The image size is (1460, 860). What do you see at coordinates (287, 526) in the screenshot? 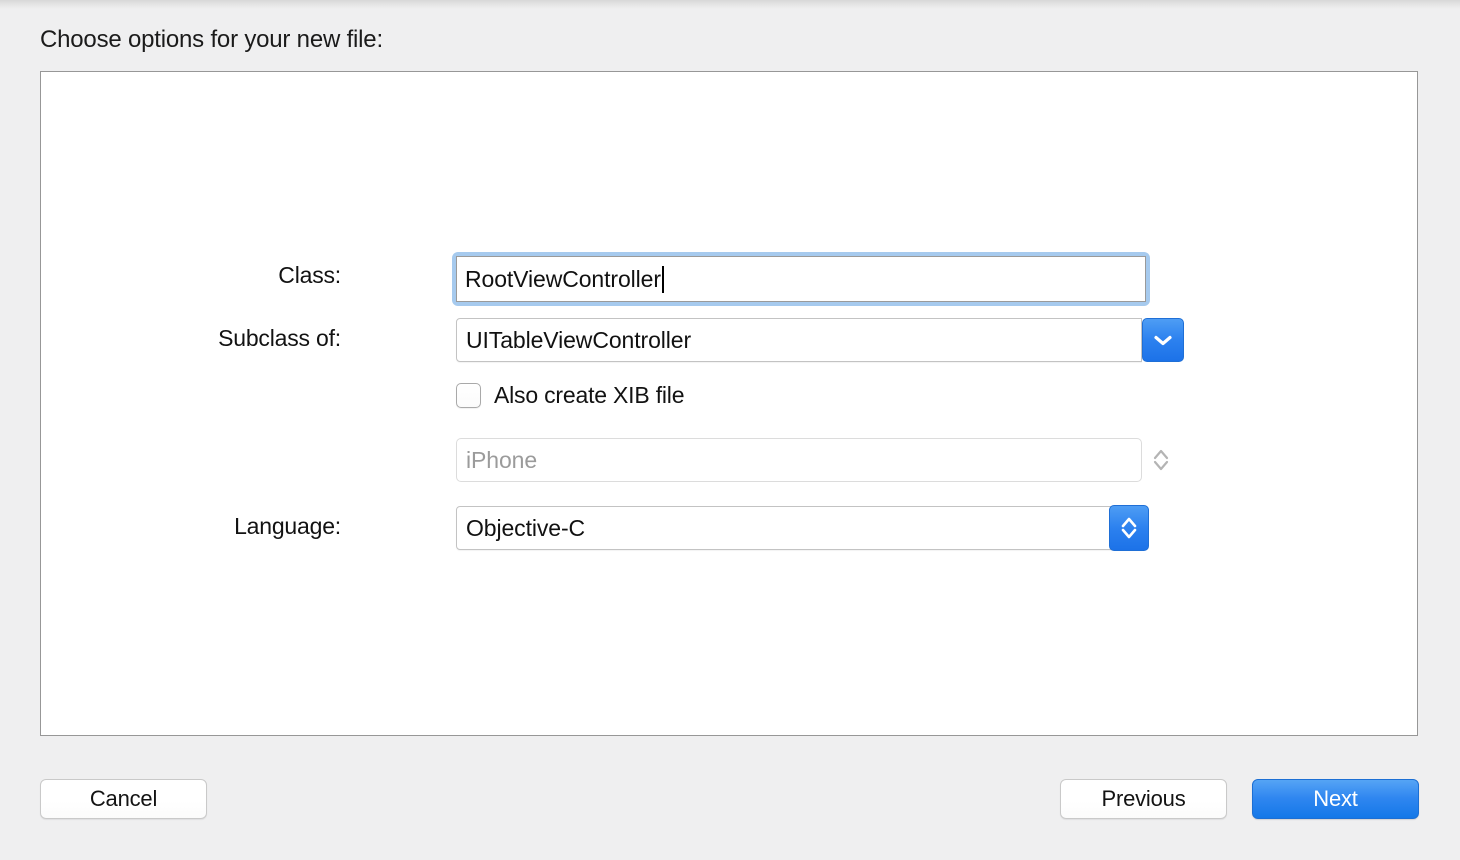
I see `language-label: Language:` at bounding box center [287, 526].